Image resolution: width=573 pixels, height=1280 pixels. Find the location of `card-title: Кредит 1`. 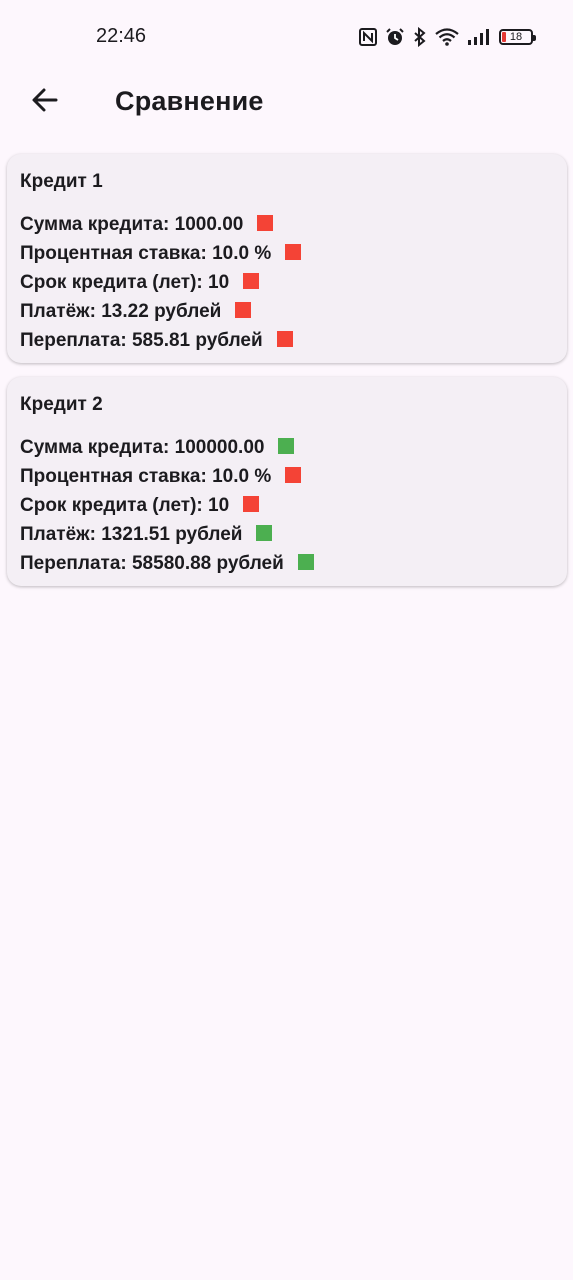

card-title: Кредит 1 is located at coordinates (61, 181).